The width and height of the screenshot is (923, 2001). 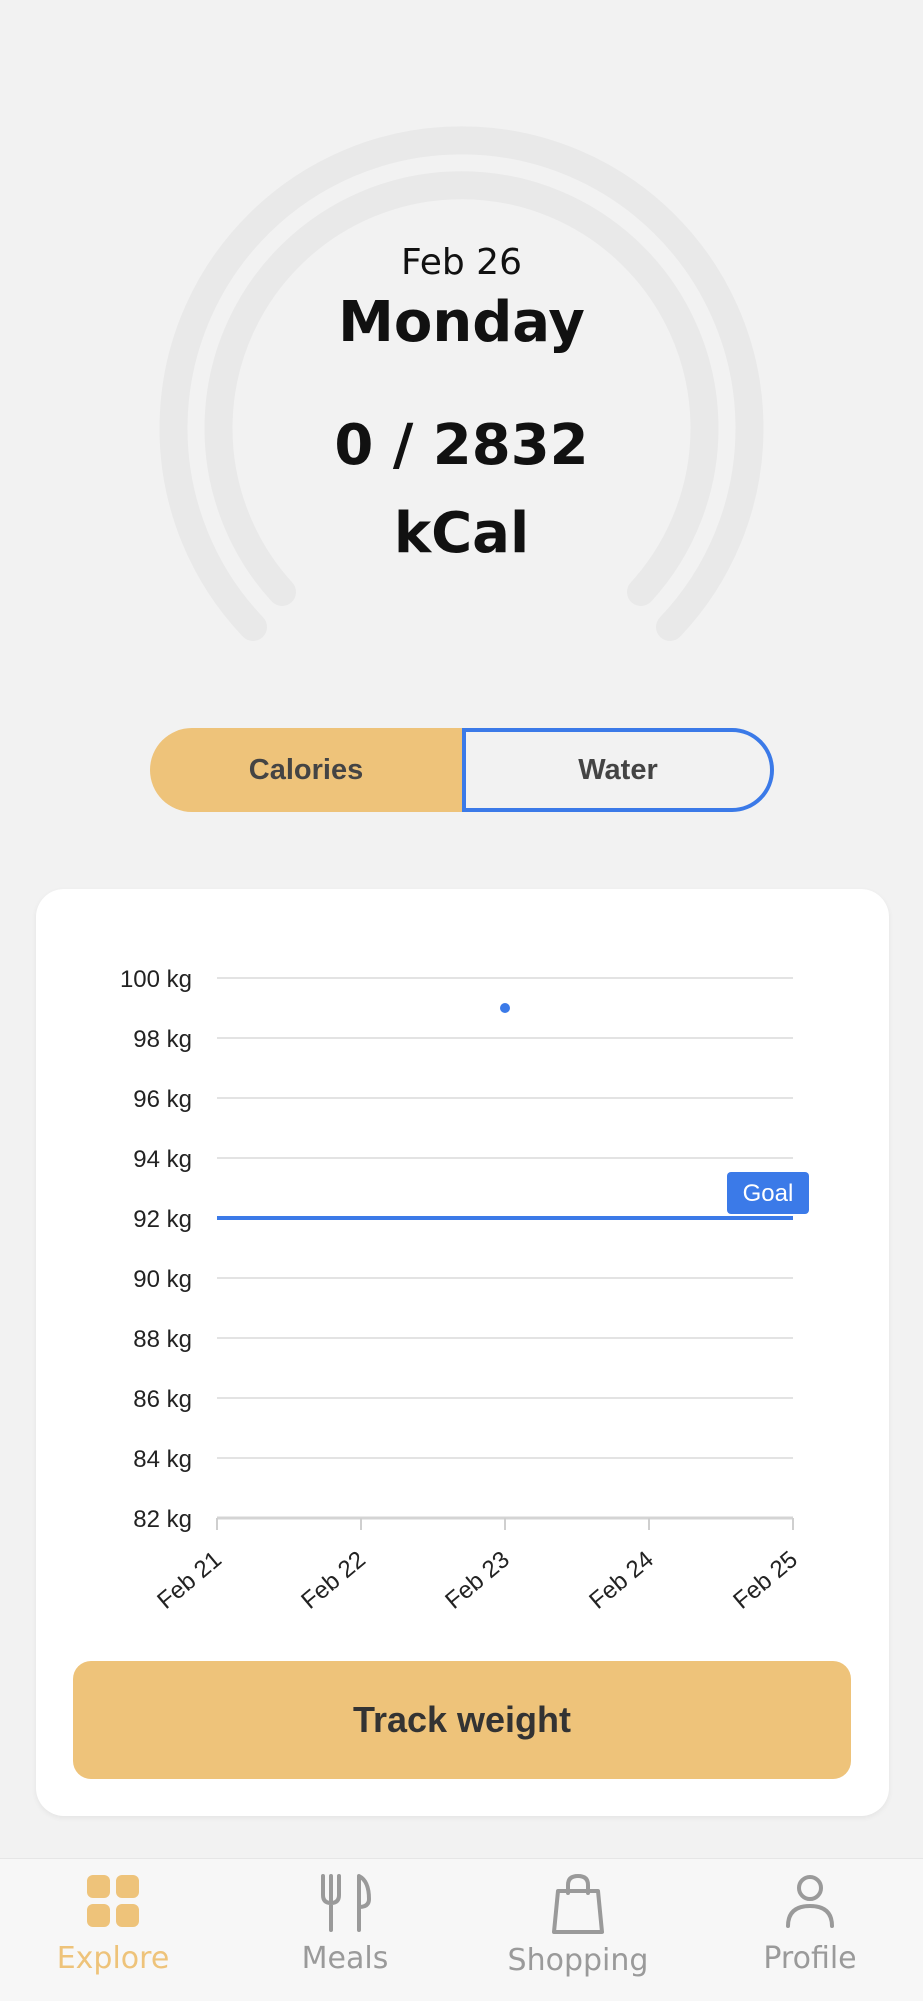 I want to click on date-label: Feb 26, so click(x=461, y=262).